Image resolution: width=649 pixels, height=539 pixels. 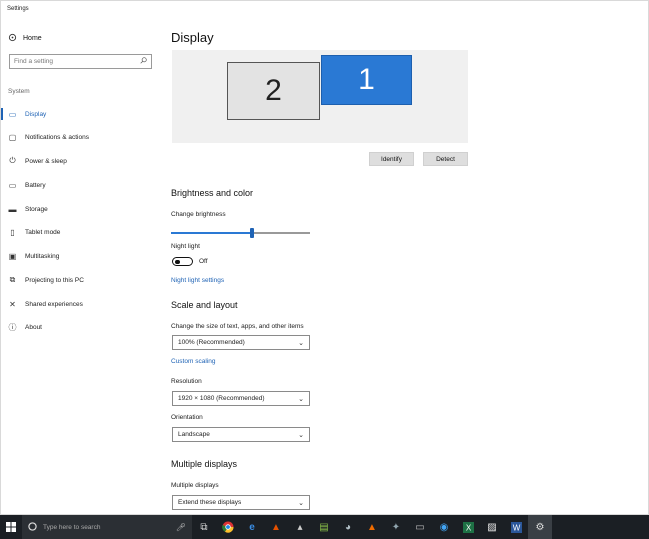 What do you see at coordinates (197, 280) in the screenshot?
I see `night-light-settings-link: Night light settings` at bounding box center [197, 280].